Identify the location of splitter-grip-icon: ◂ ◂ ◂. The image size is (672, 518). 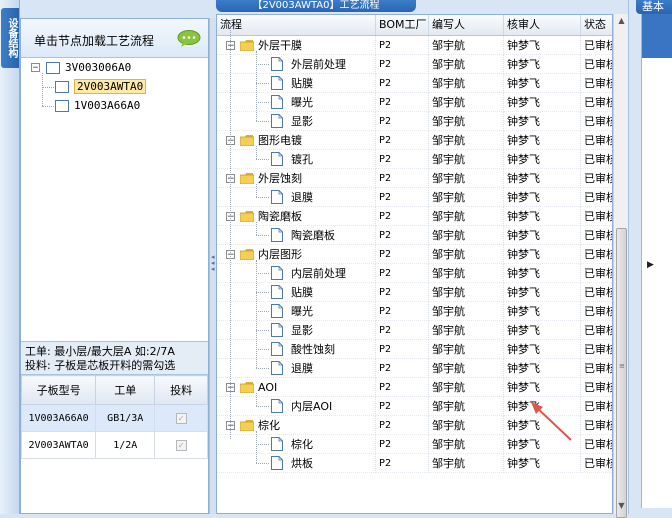
(213, 269).